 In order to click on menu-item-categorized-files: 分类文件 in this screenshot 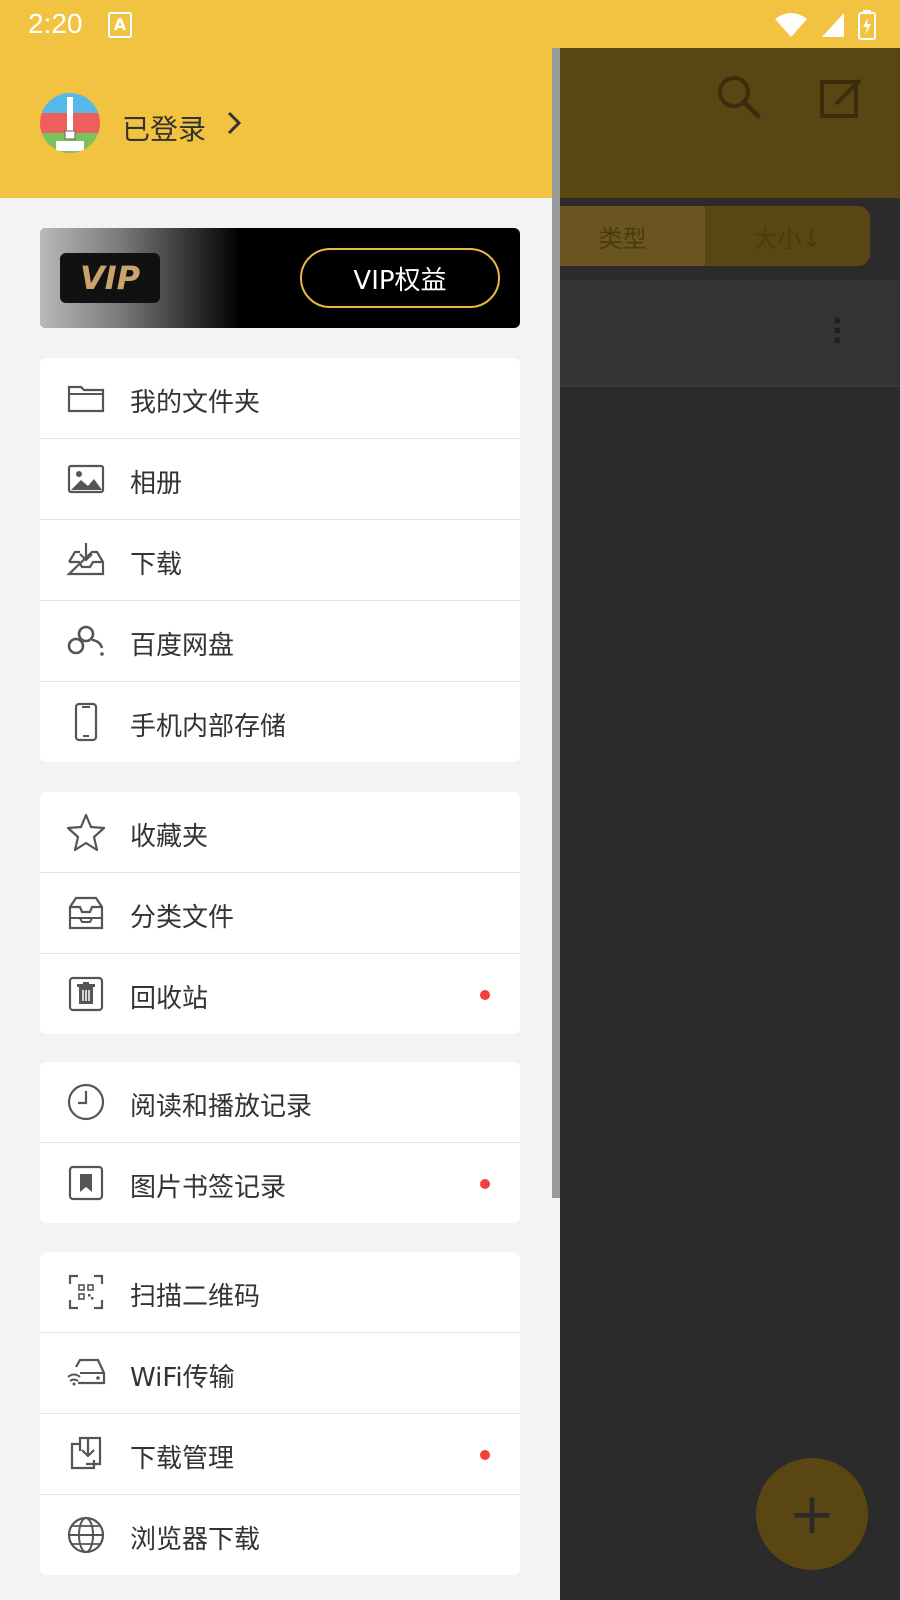, I will do `click(280, 913)`.